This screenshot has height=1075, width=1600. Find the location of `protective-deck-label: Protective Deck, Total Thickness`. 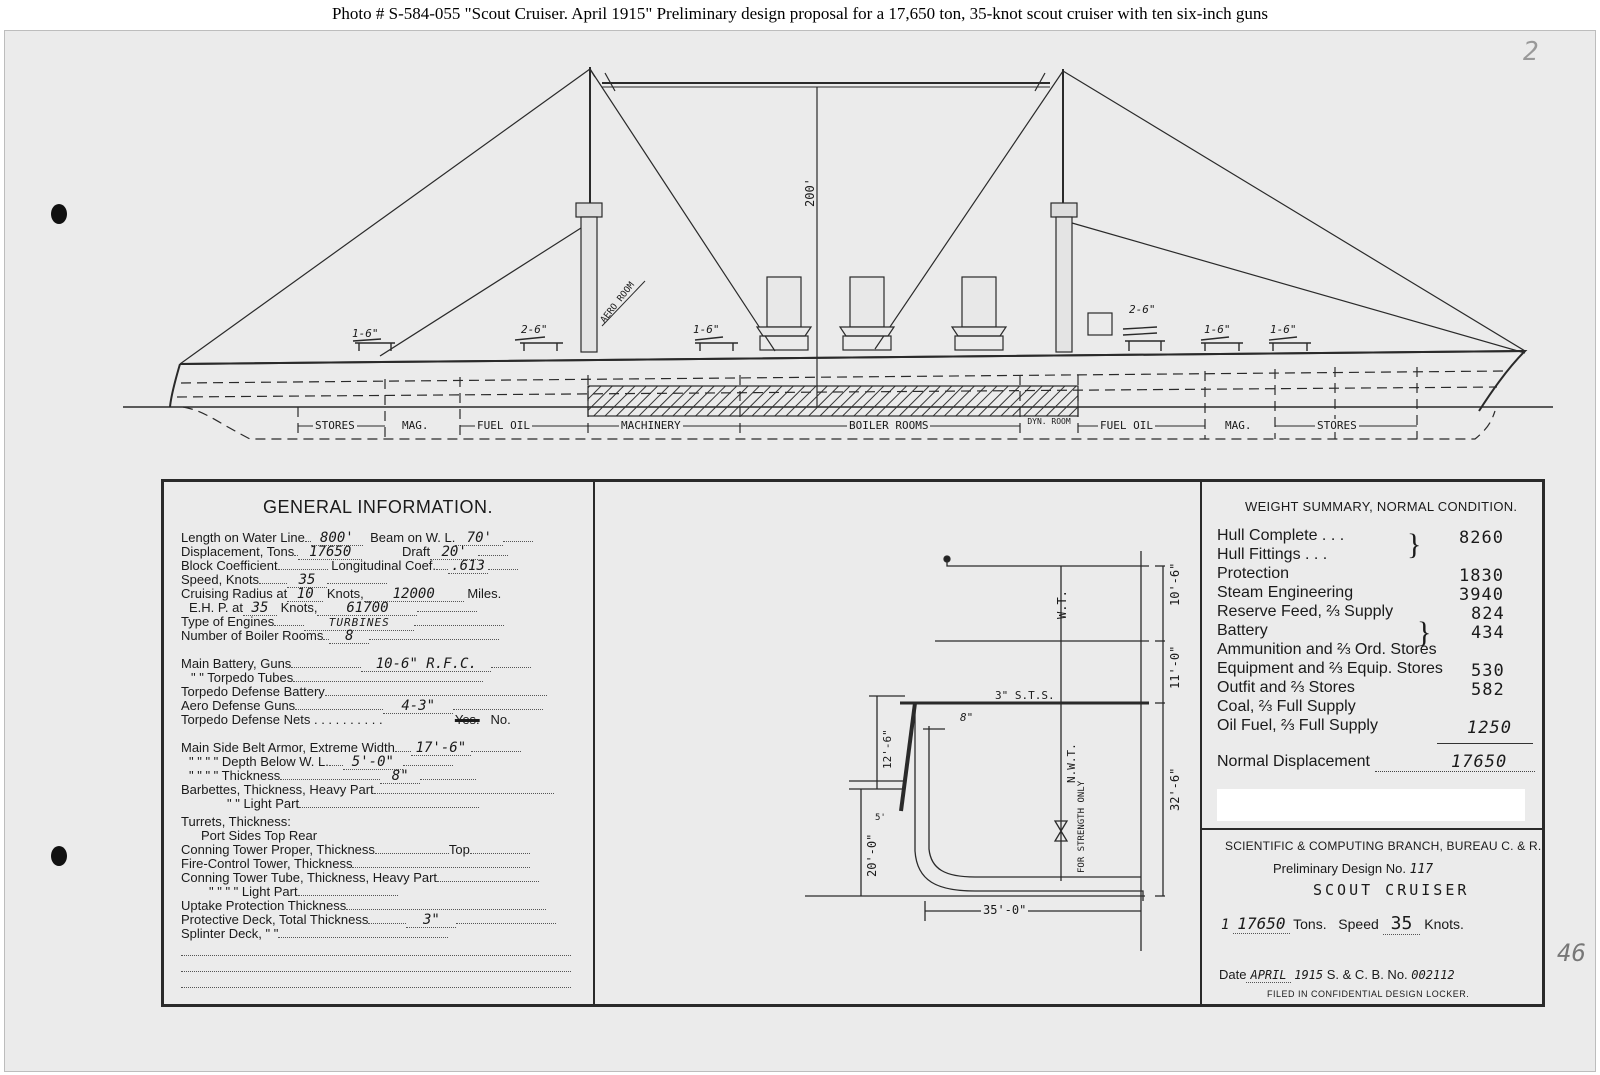

protective-deck-label: Protective Deck, Total Thickness is located at coordinates (275, 919).